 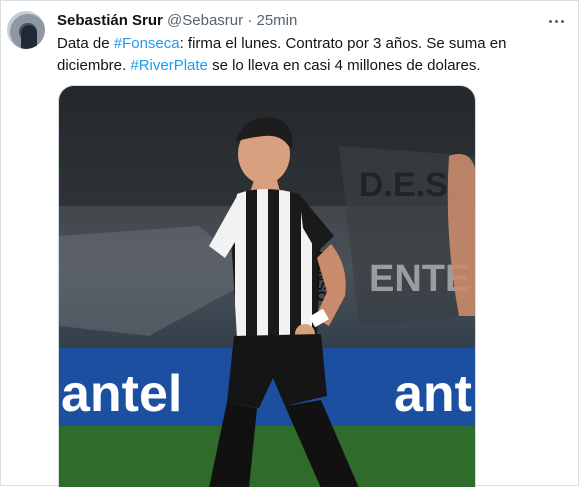 What do you see at coordinates (205, 20) in the screenshot?
I see `author-handle: @Sebasrur` at bounding box center [205, 20].